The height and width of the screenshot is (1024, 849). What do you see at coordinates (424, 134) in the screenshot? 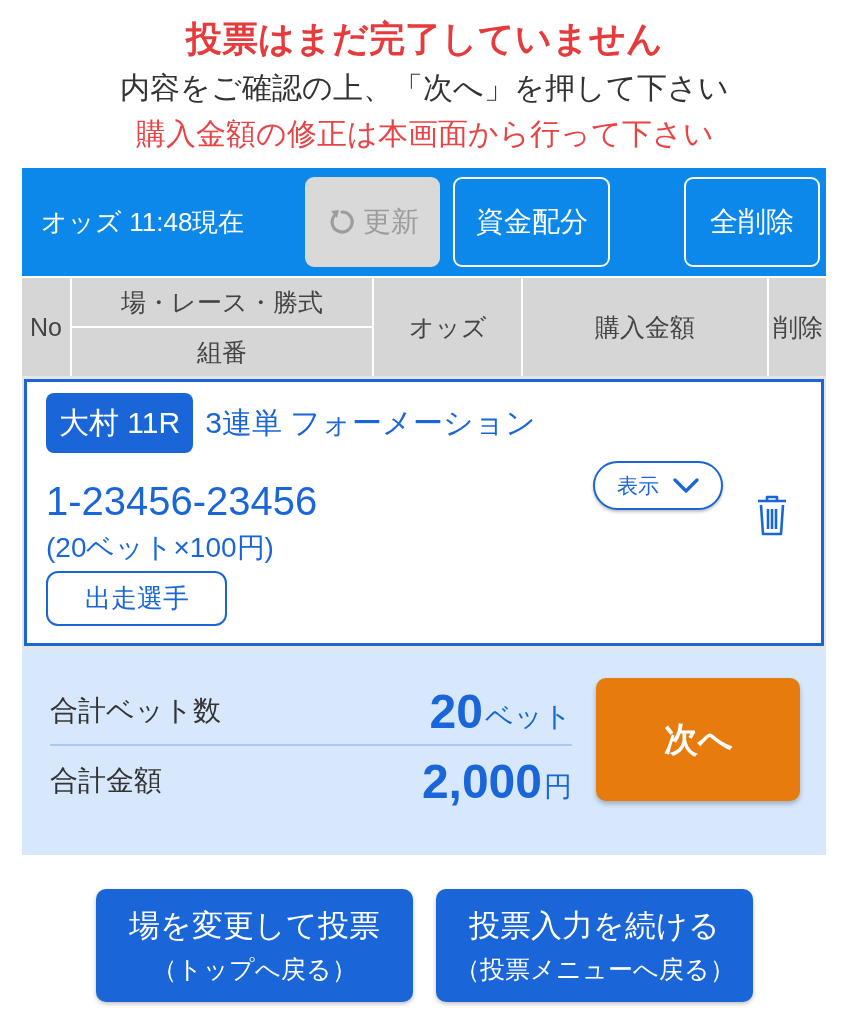
I see `warning-text: 購入金額の修正は本画面から行って下さい` at bounding box center [424, 134].